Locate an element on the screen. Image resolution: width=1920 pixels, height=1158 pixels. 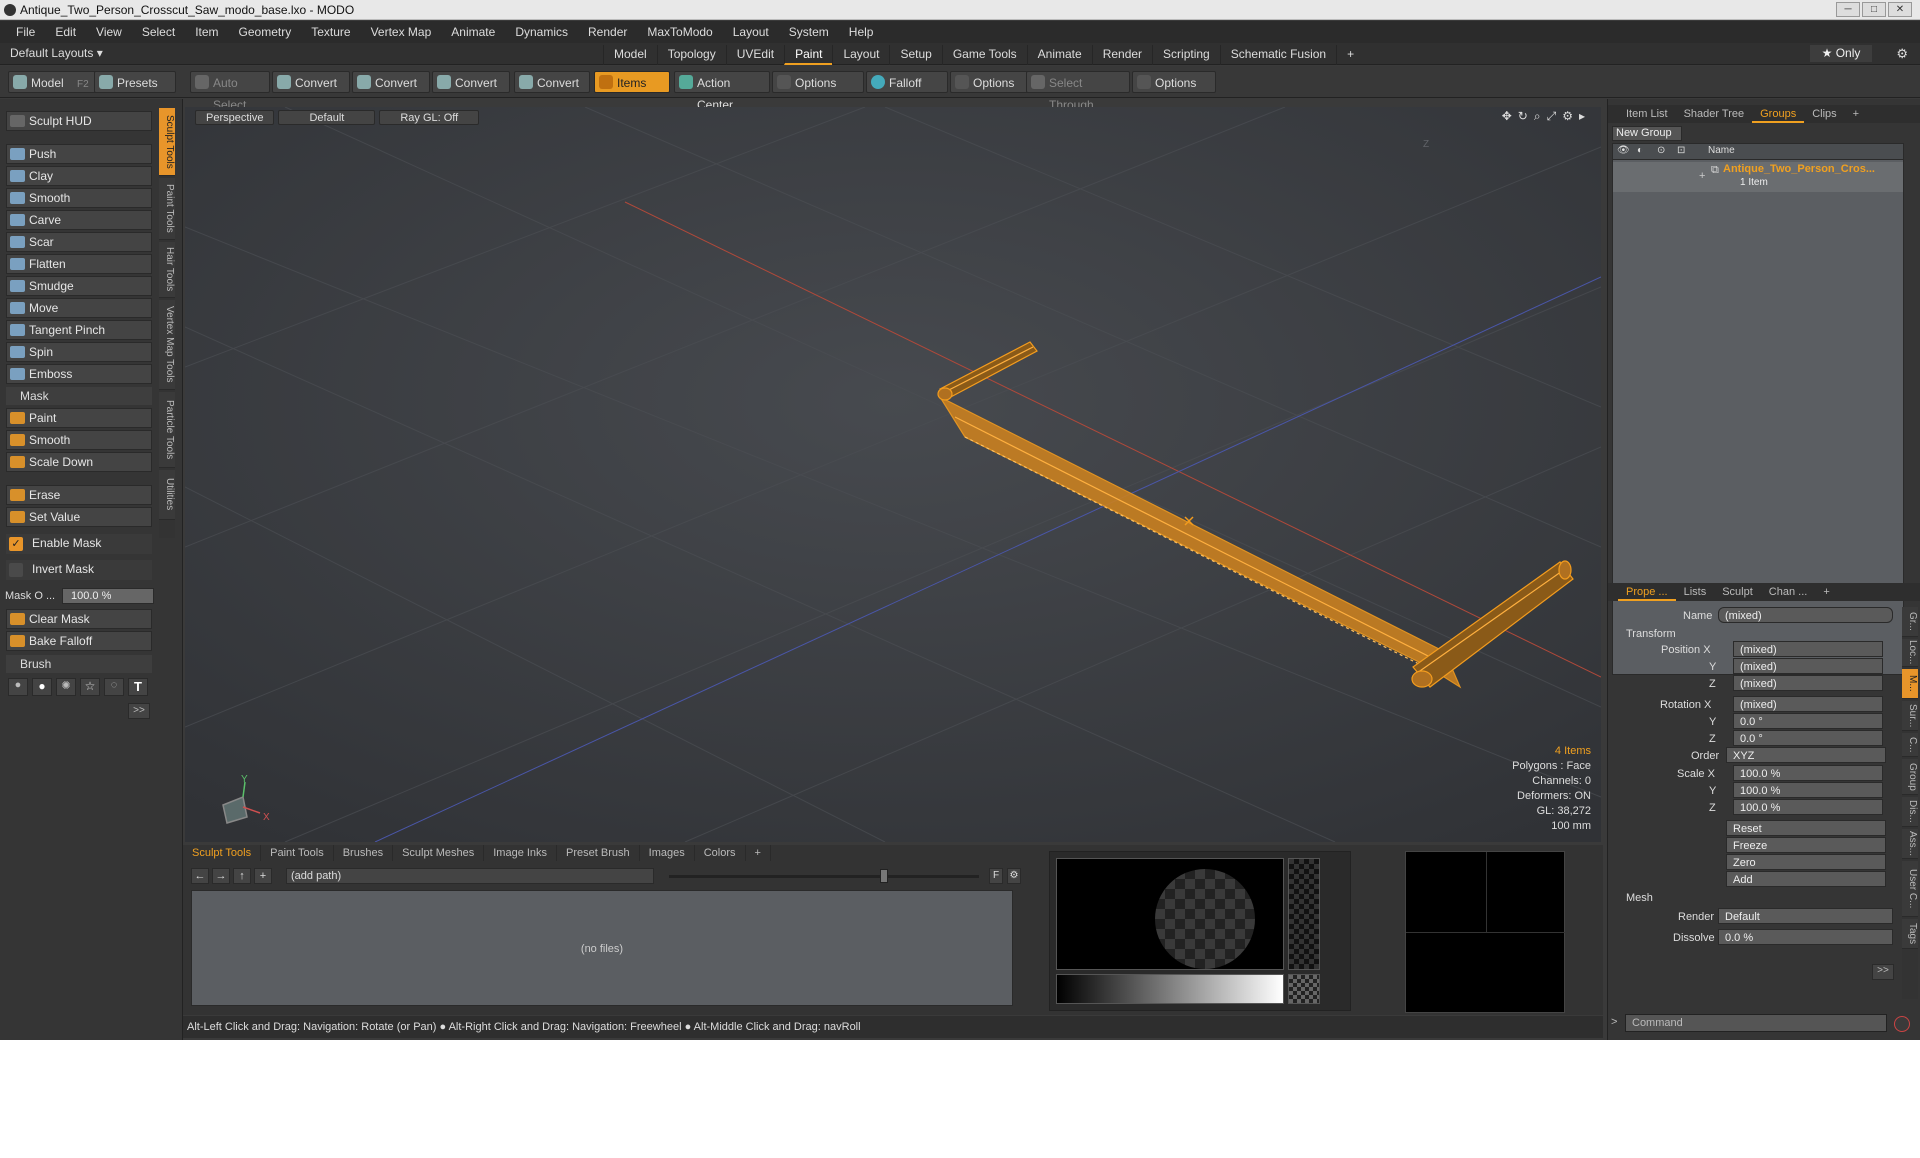
command-record-icon is located at coordinates (1902, 1024).